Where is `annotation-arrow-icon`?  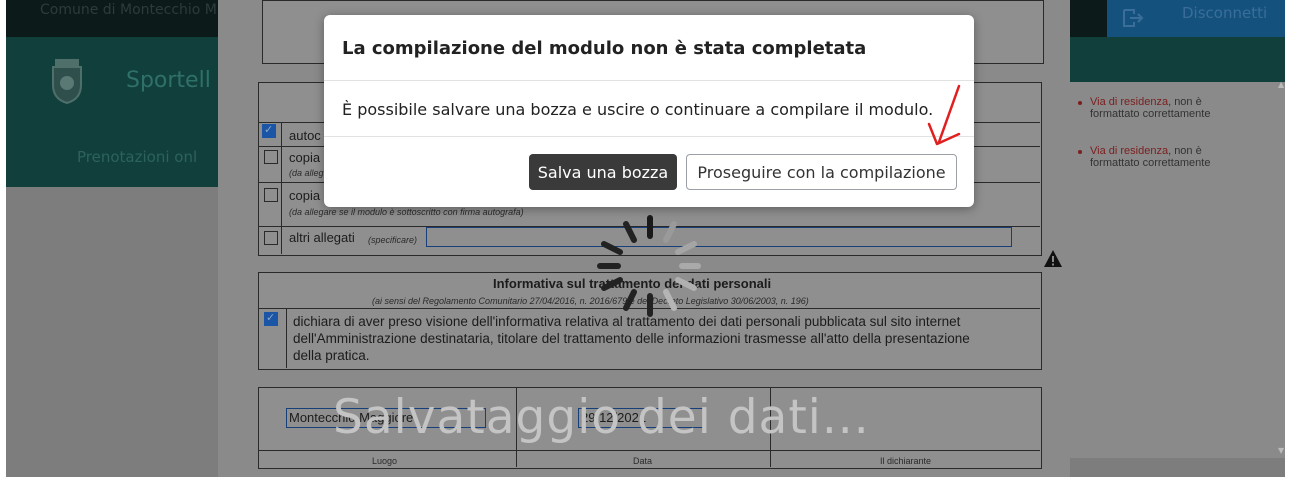
annotation-arrow-icon is located at coordinates (944, 115).